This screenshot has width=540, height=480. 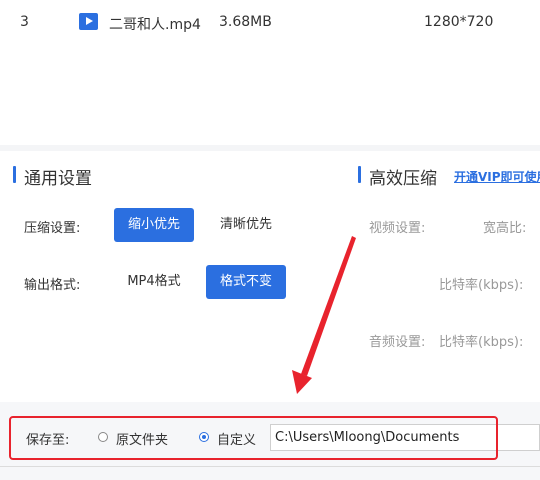 What do you see at coordinates (324, 315) in the screenshot?
I see `annotation-arrow` at bounding box center [324, 315].